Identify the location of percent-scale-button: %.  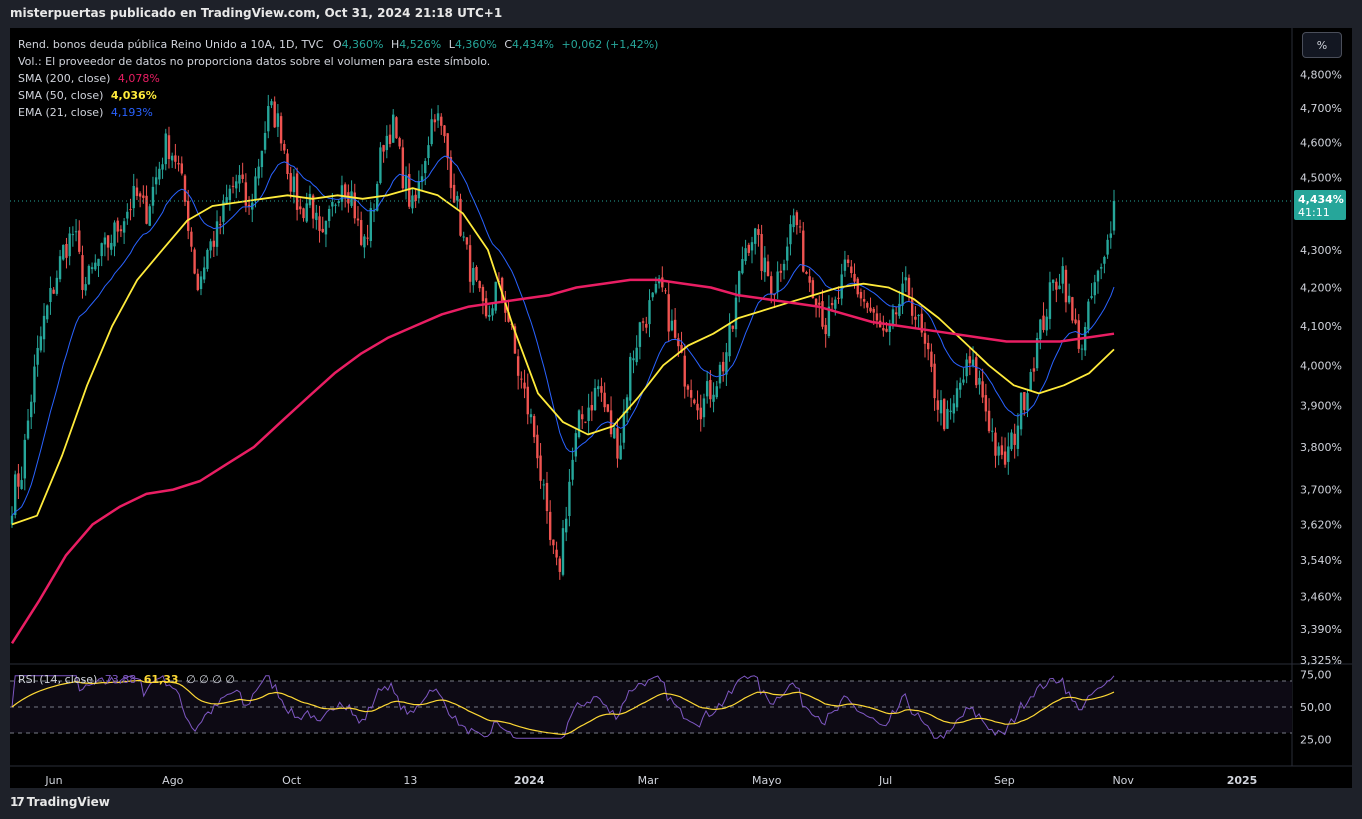
(1322, 45).